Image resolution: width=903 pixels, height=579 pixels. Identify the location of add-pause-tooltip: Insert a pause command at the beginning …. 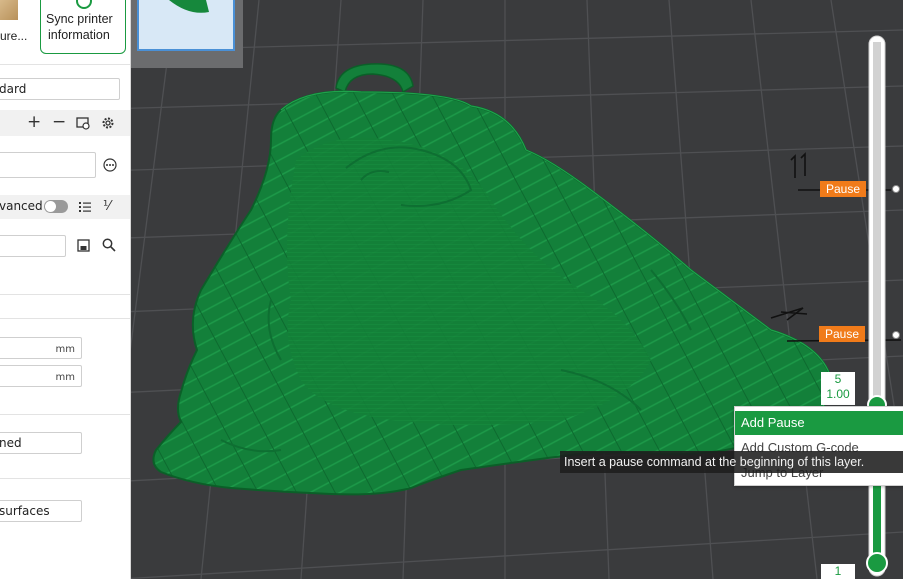
(731, 462).